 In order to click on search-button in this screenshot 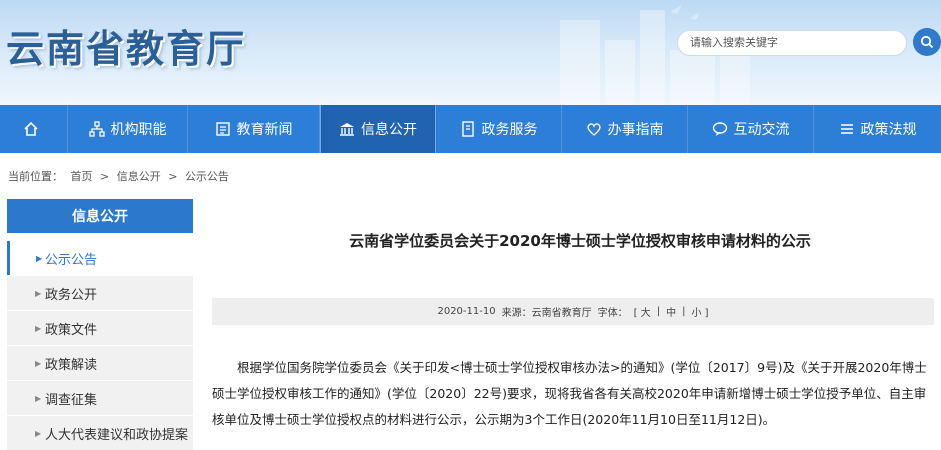, I will do `click(927, 42)`.